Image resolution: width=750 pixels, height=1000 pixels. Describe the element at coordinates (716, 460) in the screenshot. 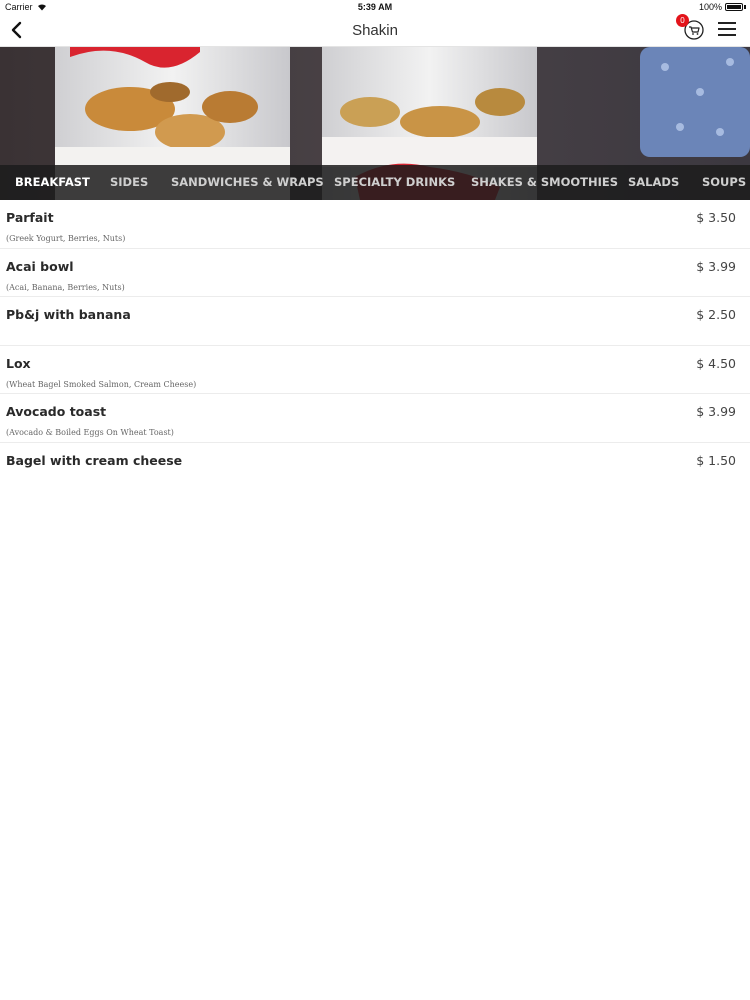

I see `item-price: $ 1.50` at that location.